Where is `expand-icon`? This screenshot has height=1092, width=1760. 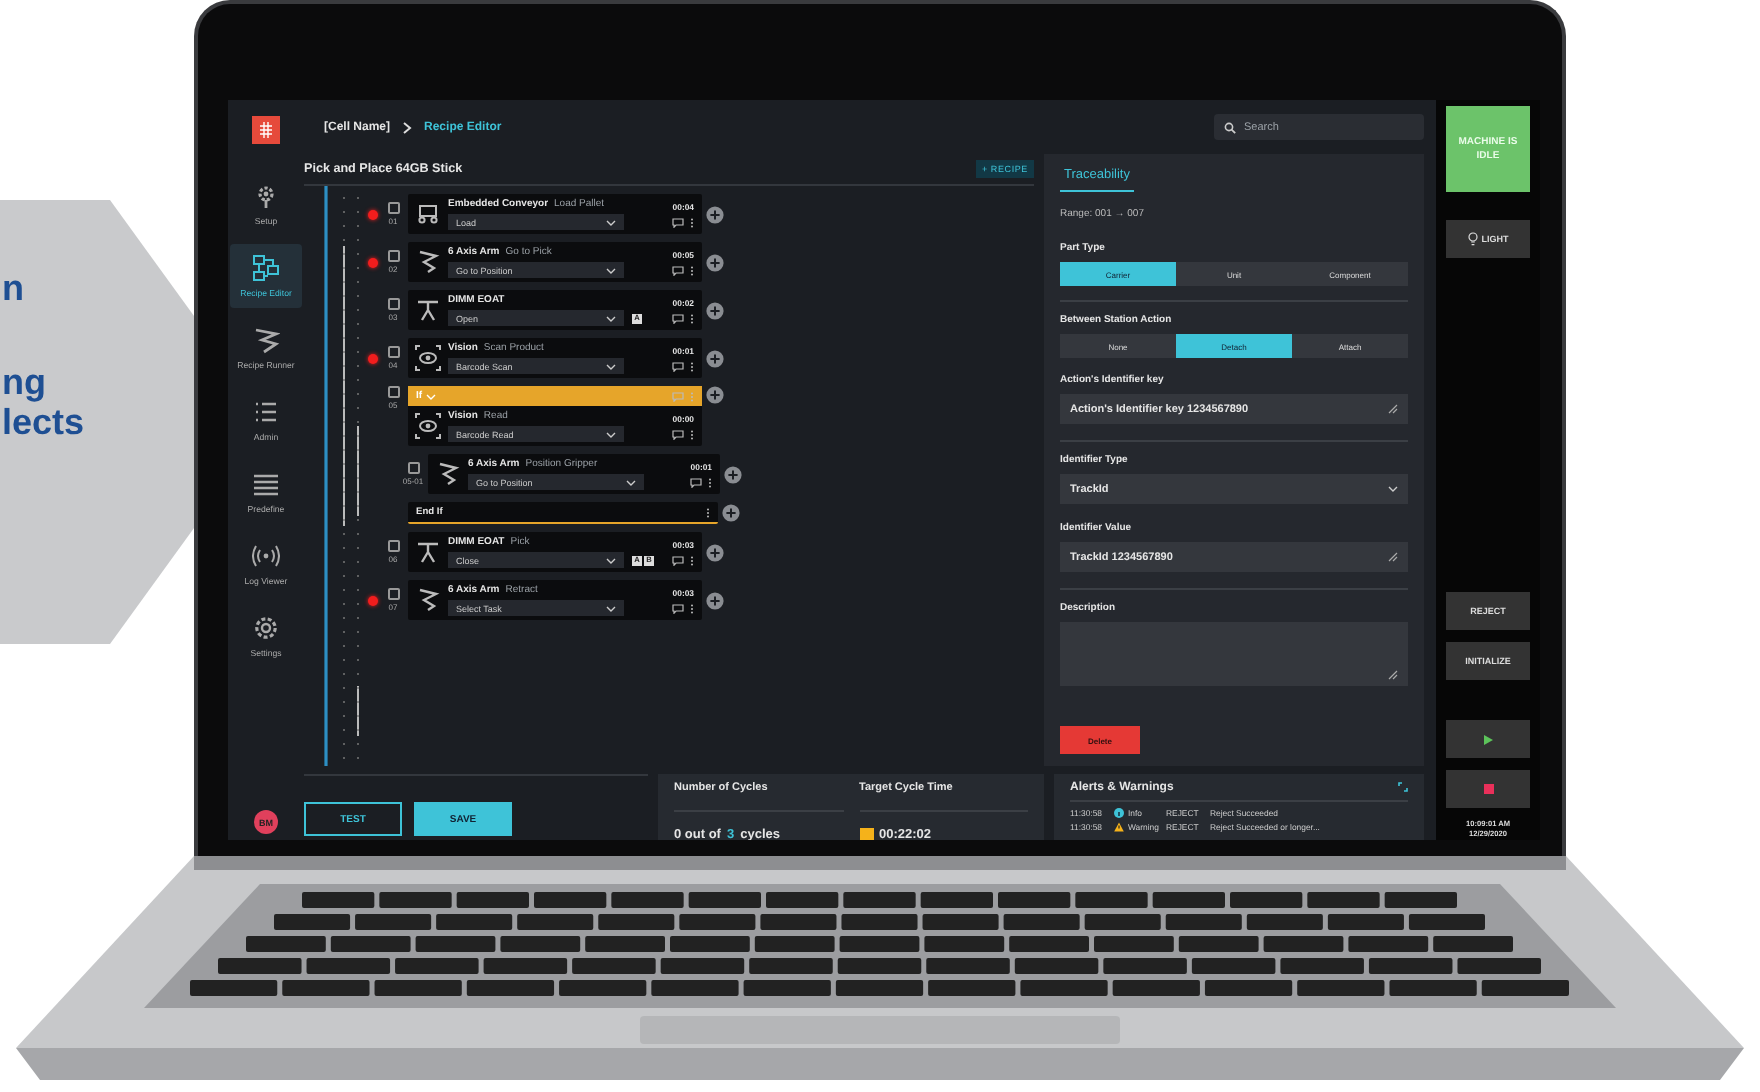 expand-icon is located at coordinates (1403, 787).